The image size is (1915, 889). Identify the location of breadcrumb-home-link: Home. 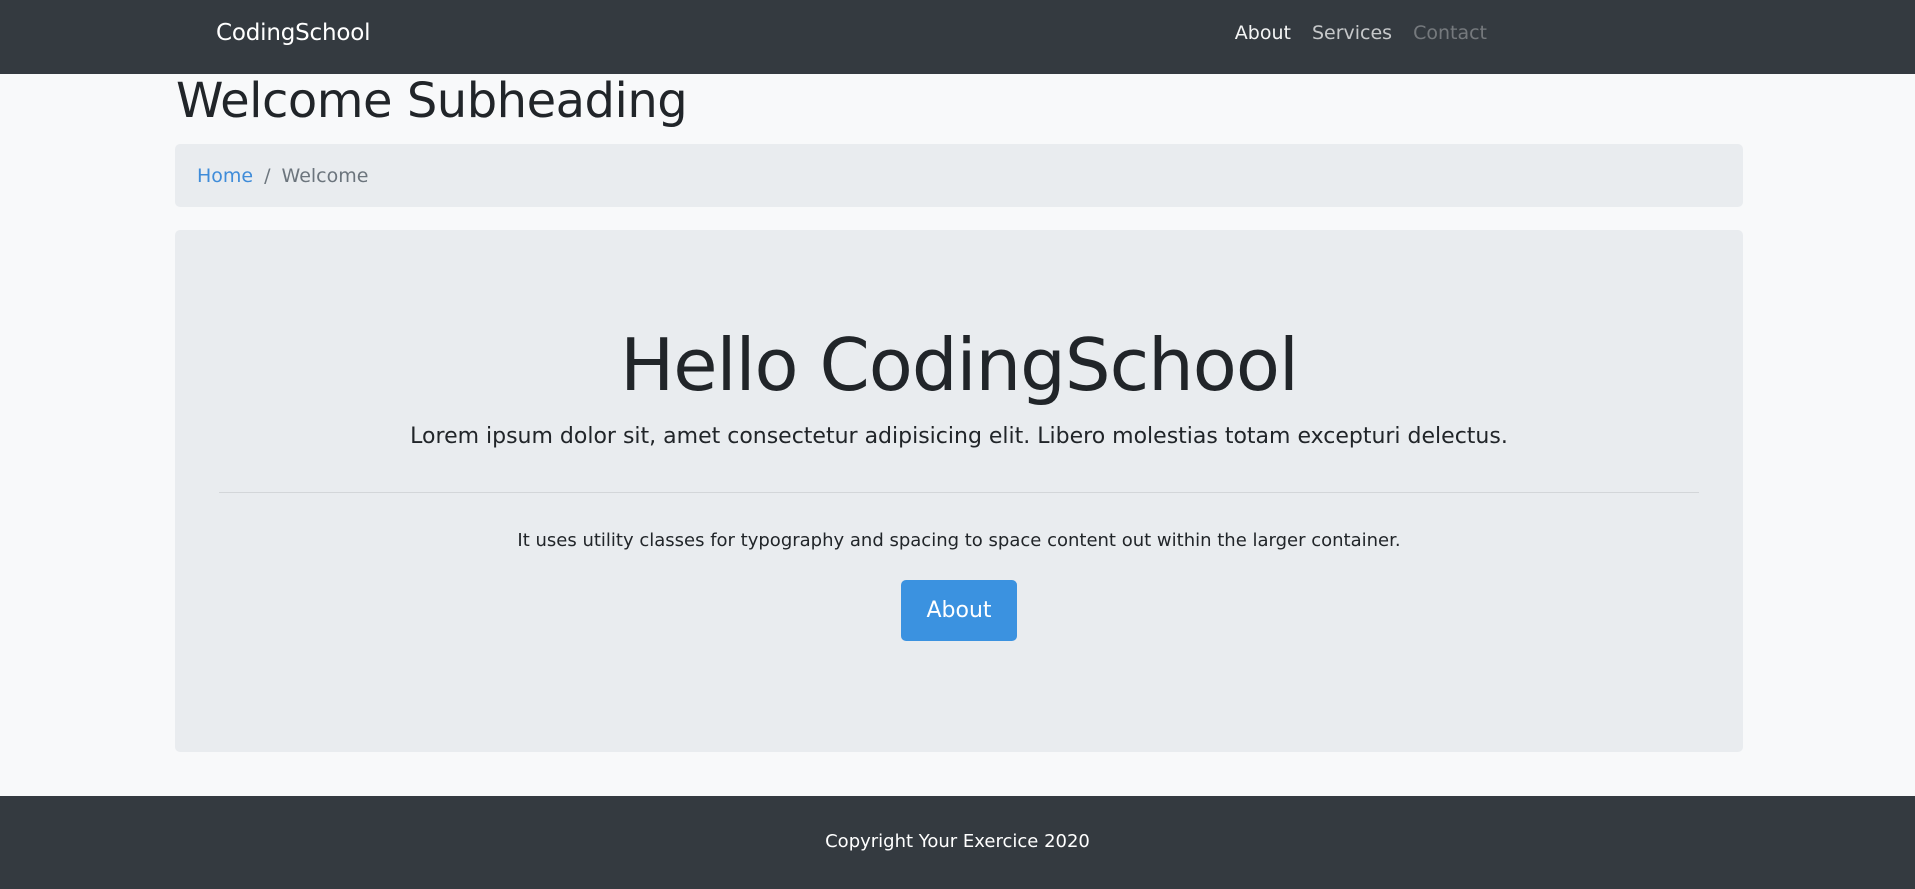
(225, 176).